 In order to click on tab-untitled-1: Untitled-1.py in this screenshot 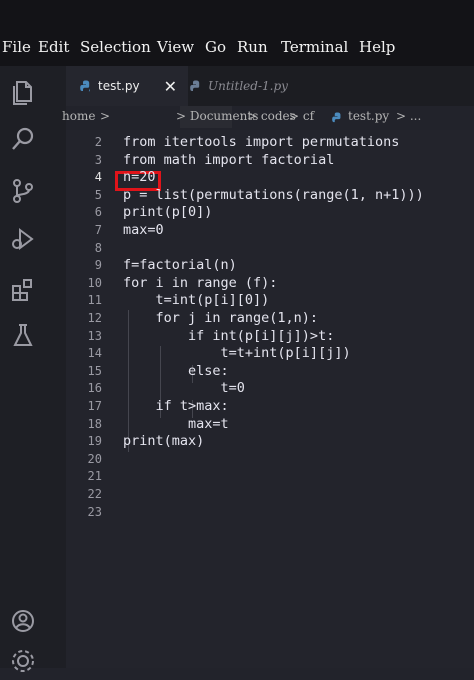, I will do `click(290, 86)`.